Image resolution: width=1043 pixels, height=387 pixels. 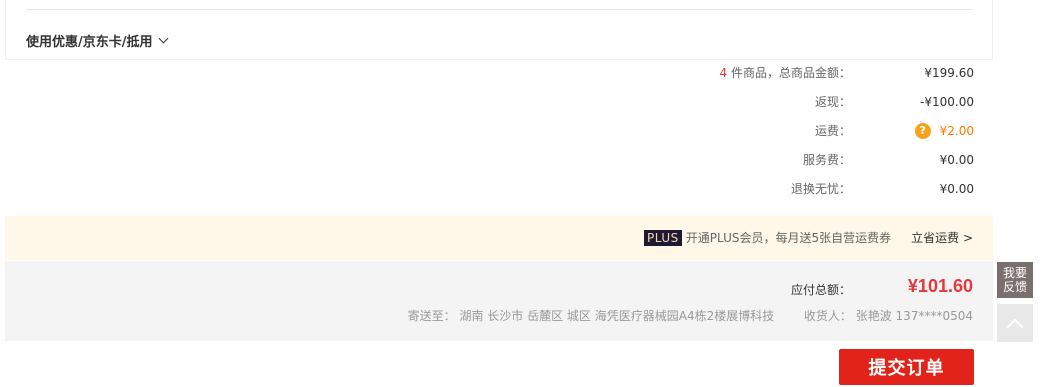 I want to click on plus-save-link: 立省运费 >, so click(x=942, y=237).